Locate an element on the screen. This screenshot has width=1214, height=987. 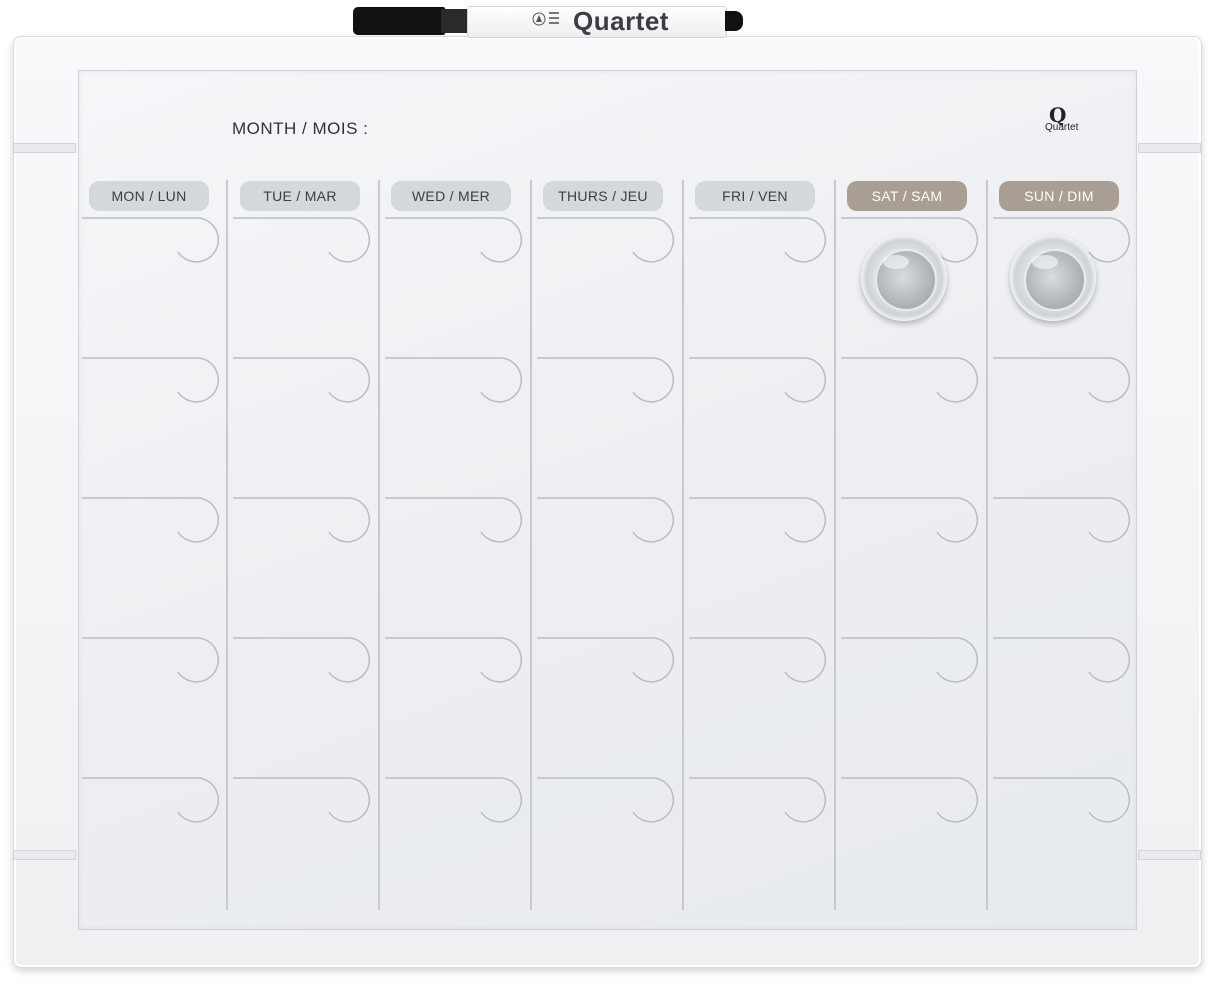
marker-print-icon is located at coordinates (545, 19).